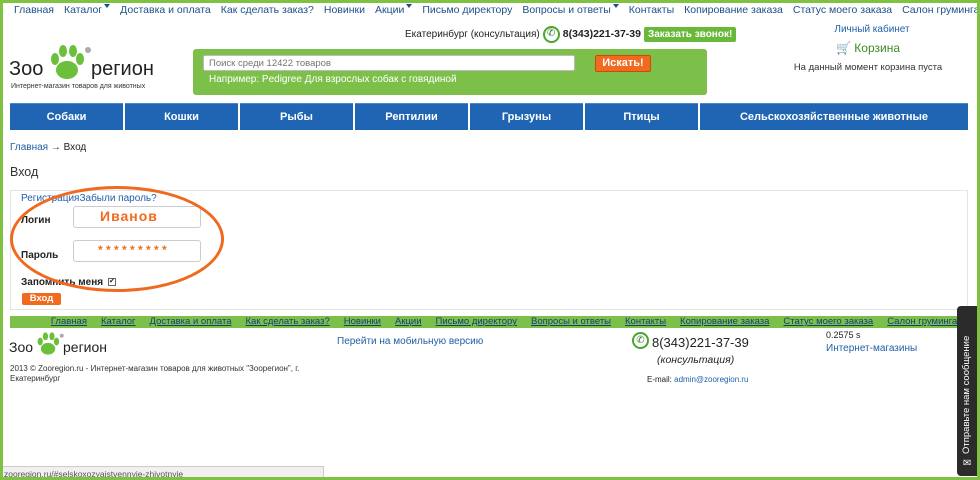 The height and width of the screenshot is (480, 980). Describe the element at coordinates (117, 198) in the screenshot. I see `forgot-password-link: Забыли пароль?` at that location.